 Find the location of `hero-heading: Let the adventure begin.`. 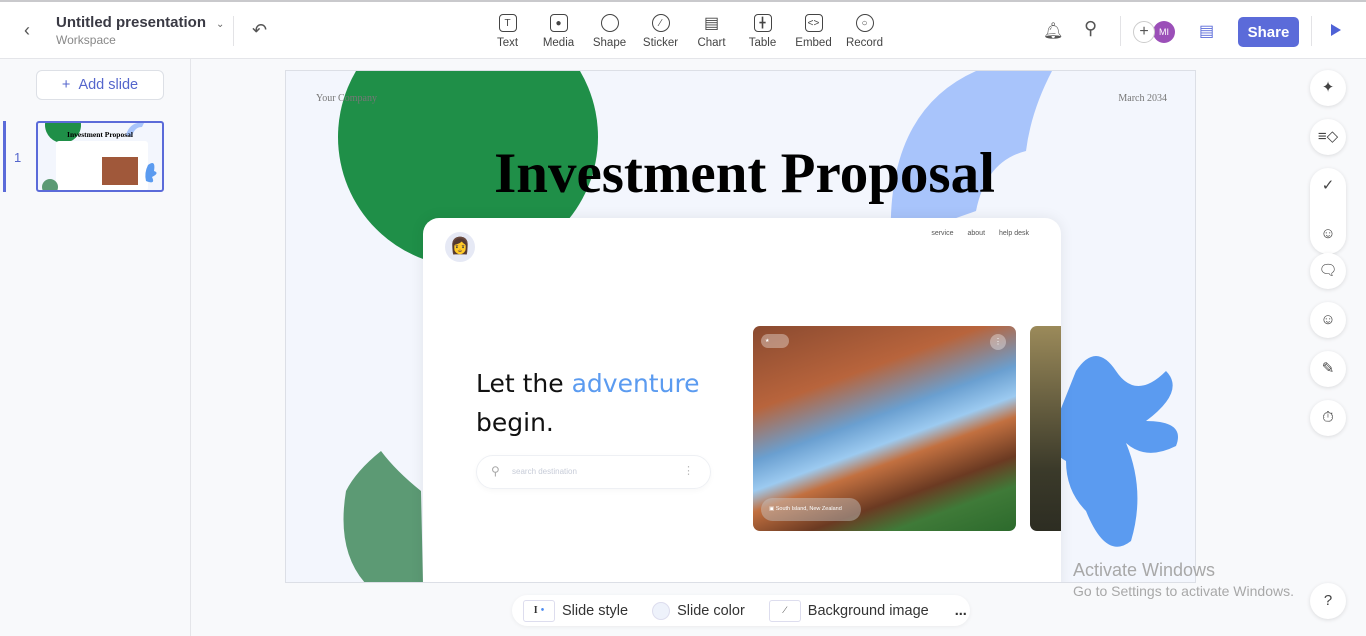

hero-heading: Let the adventure begin. is located at coordinates (588, 403).